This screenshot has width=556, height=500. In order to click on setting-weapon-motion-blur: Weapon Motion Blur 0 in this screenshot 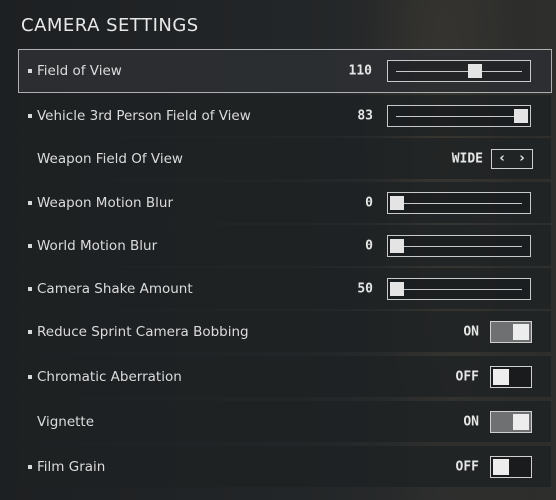, I will do `click(285, 202)`.